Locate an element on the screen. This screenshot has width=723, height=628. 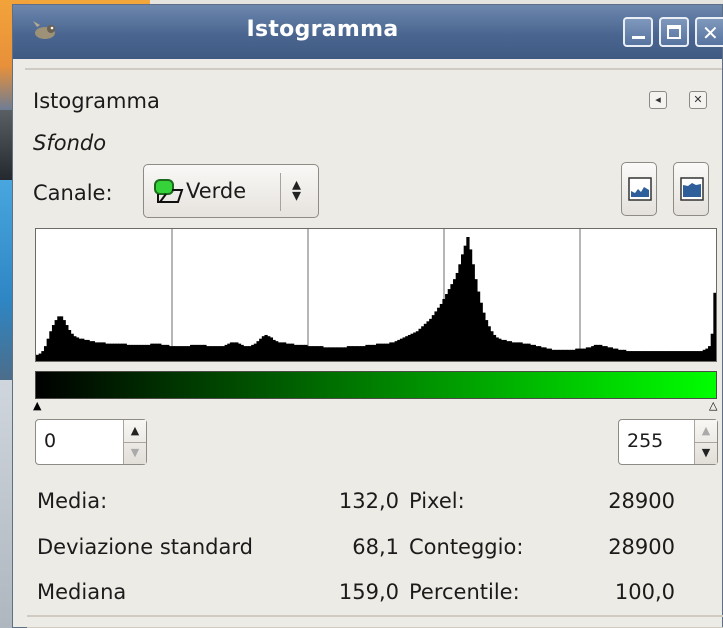
histogram-grid is located at coordinates (376, 295).